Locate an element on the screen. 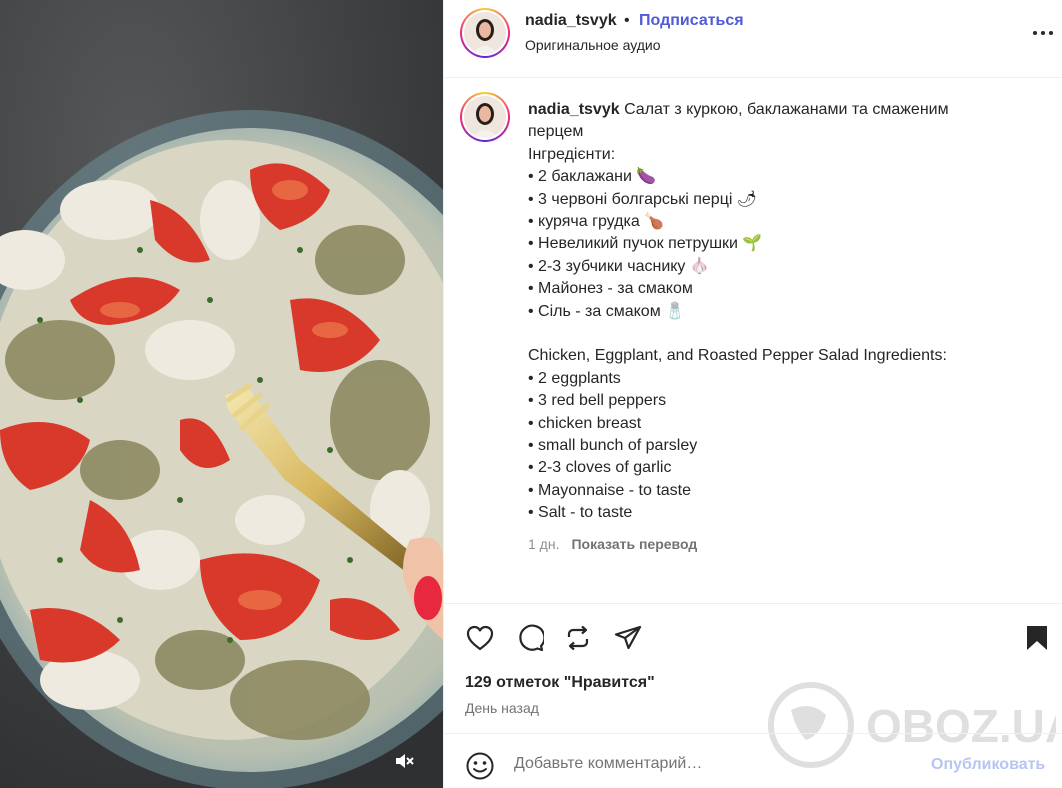 This screenshot has height=788, width=1062. caption-avatar is located at coordinates (485, 117).